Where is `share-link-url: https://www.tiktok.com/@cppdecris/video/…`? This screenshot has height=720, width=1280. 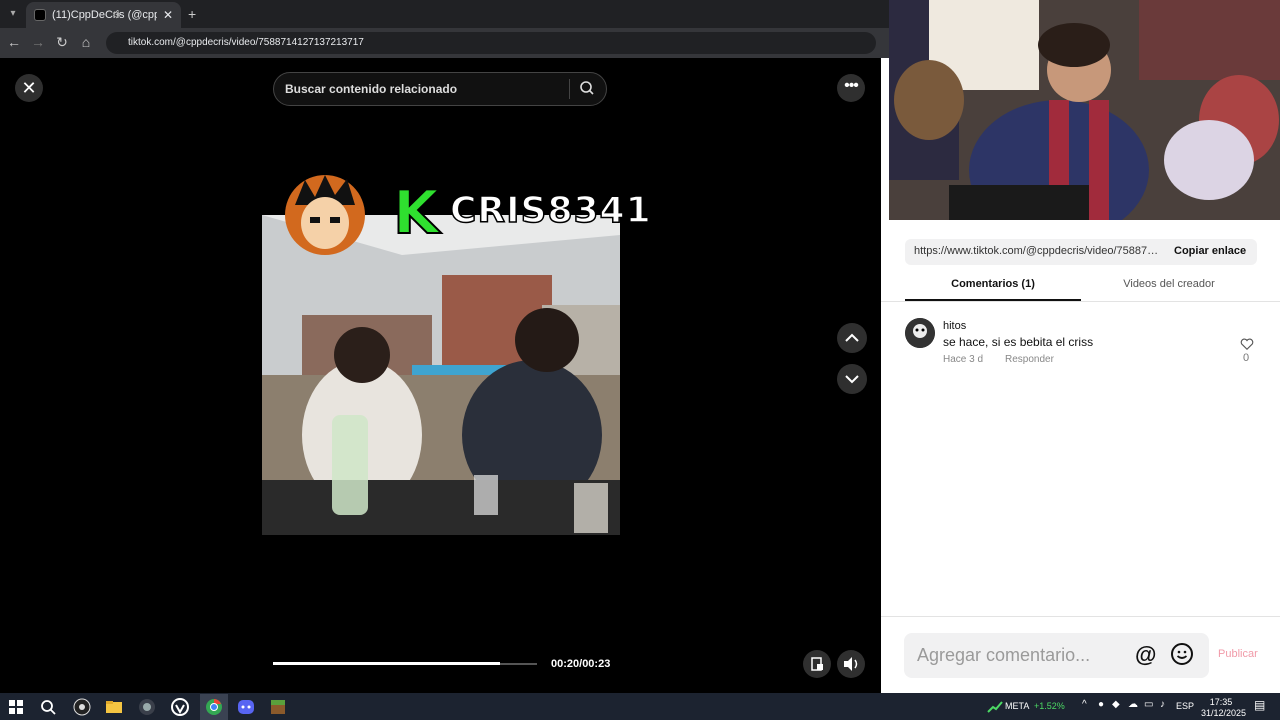 share-link-url: https://www.tiktok.com/@cppdecris/video/… is located at coordinates (1037, 251).